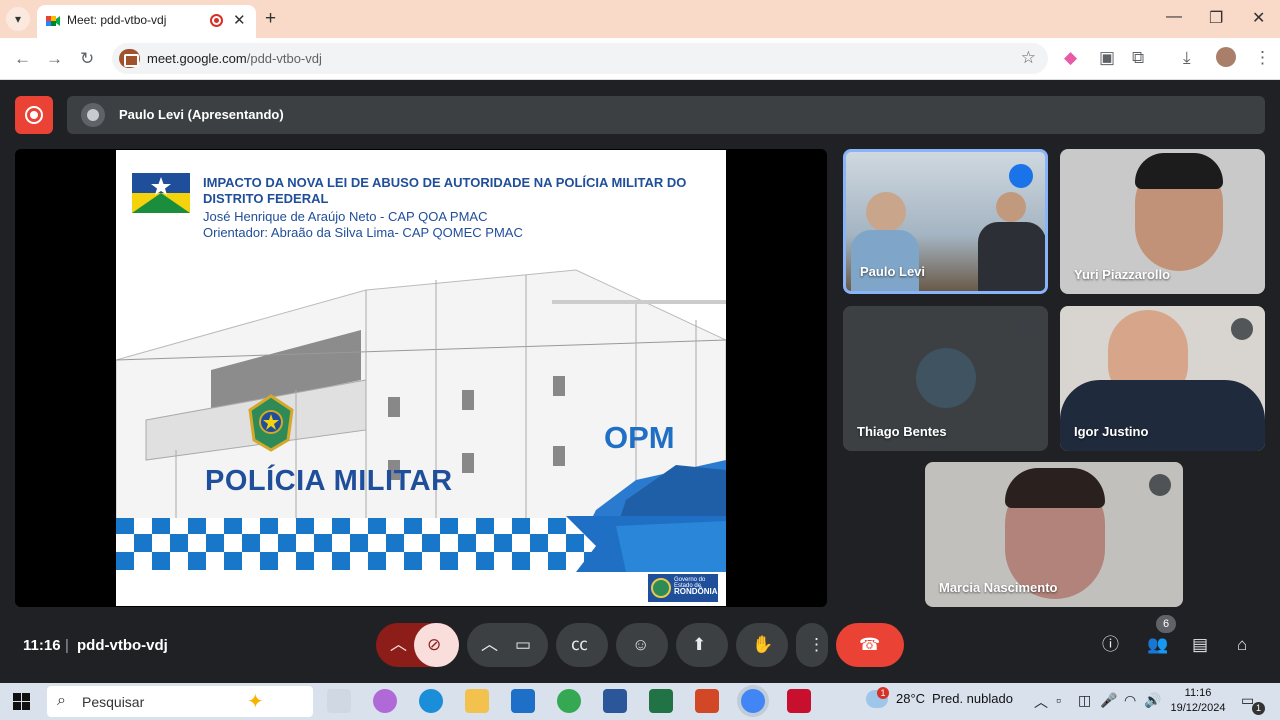  Describe the element at coordinates (1028, 58) in the screenshot. I see `bookmark-star-icon: ☆` at that location.